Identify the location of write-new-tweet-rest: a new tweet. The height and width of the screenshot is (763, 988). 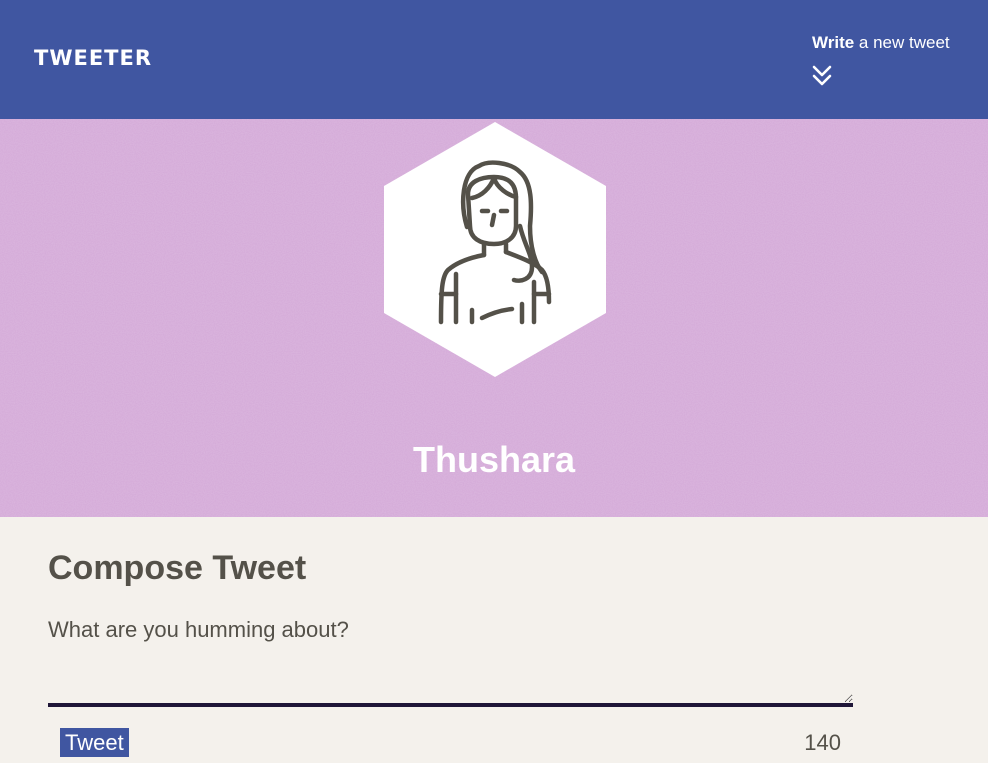
(902, 42).